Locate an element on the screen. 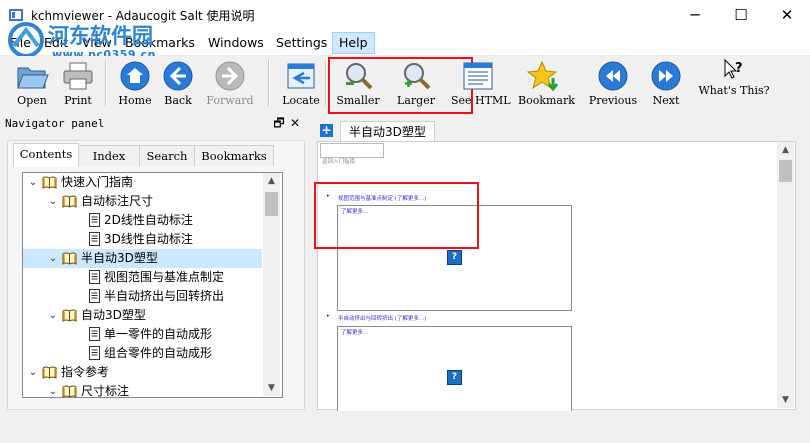 Image resolution: width=810 pixels, height=443 pixels. tree-item: 单一零件的自动成形 is located at coordinates (143, 334).